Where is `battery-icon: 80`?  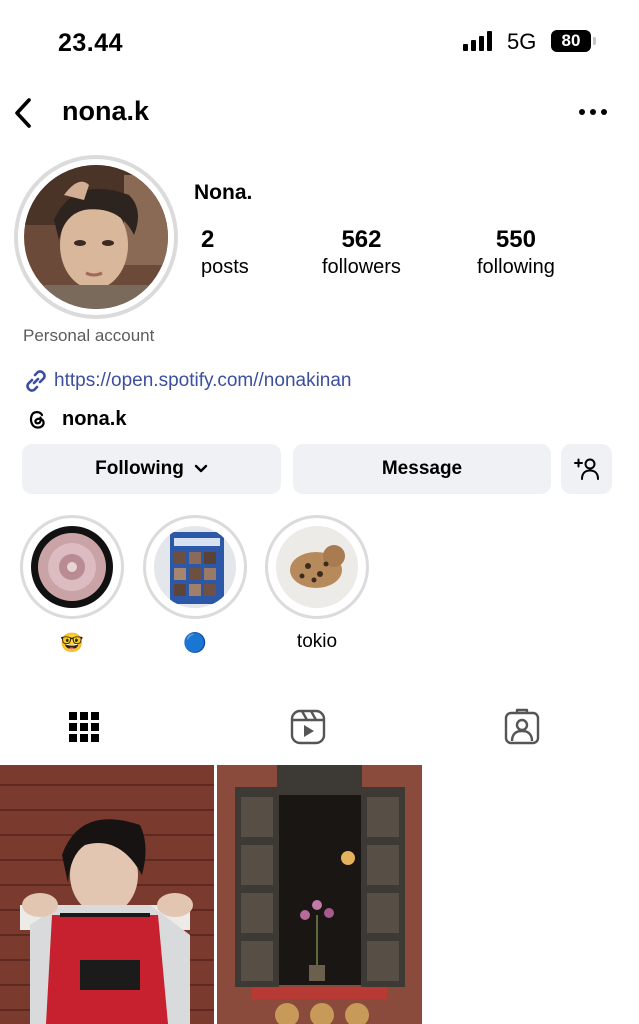
battery-icon: 80 is located at coordinates (571, 41).